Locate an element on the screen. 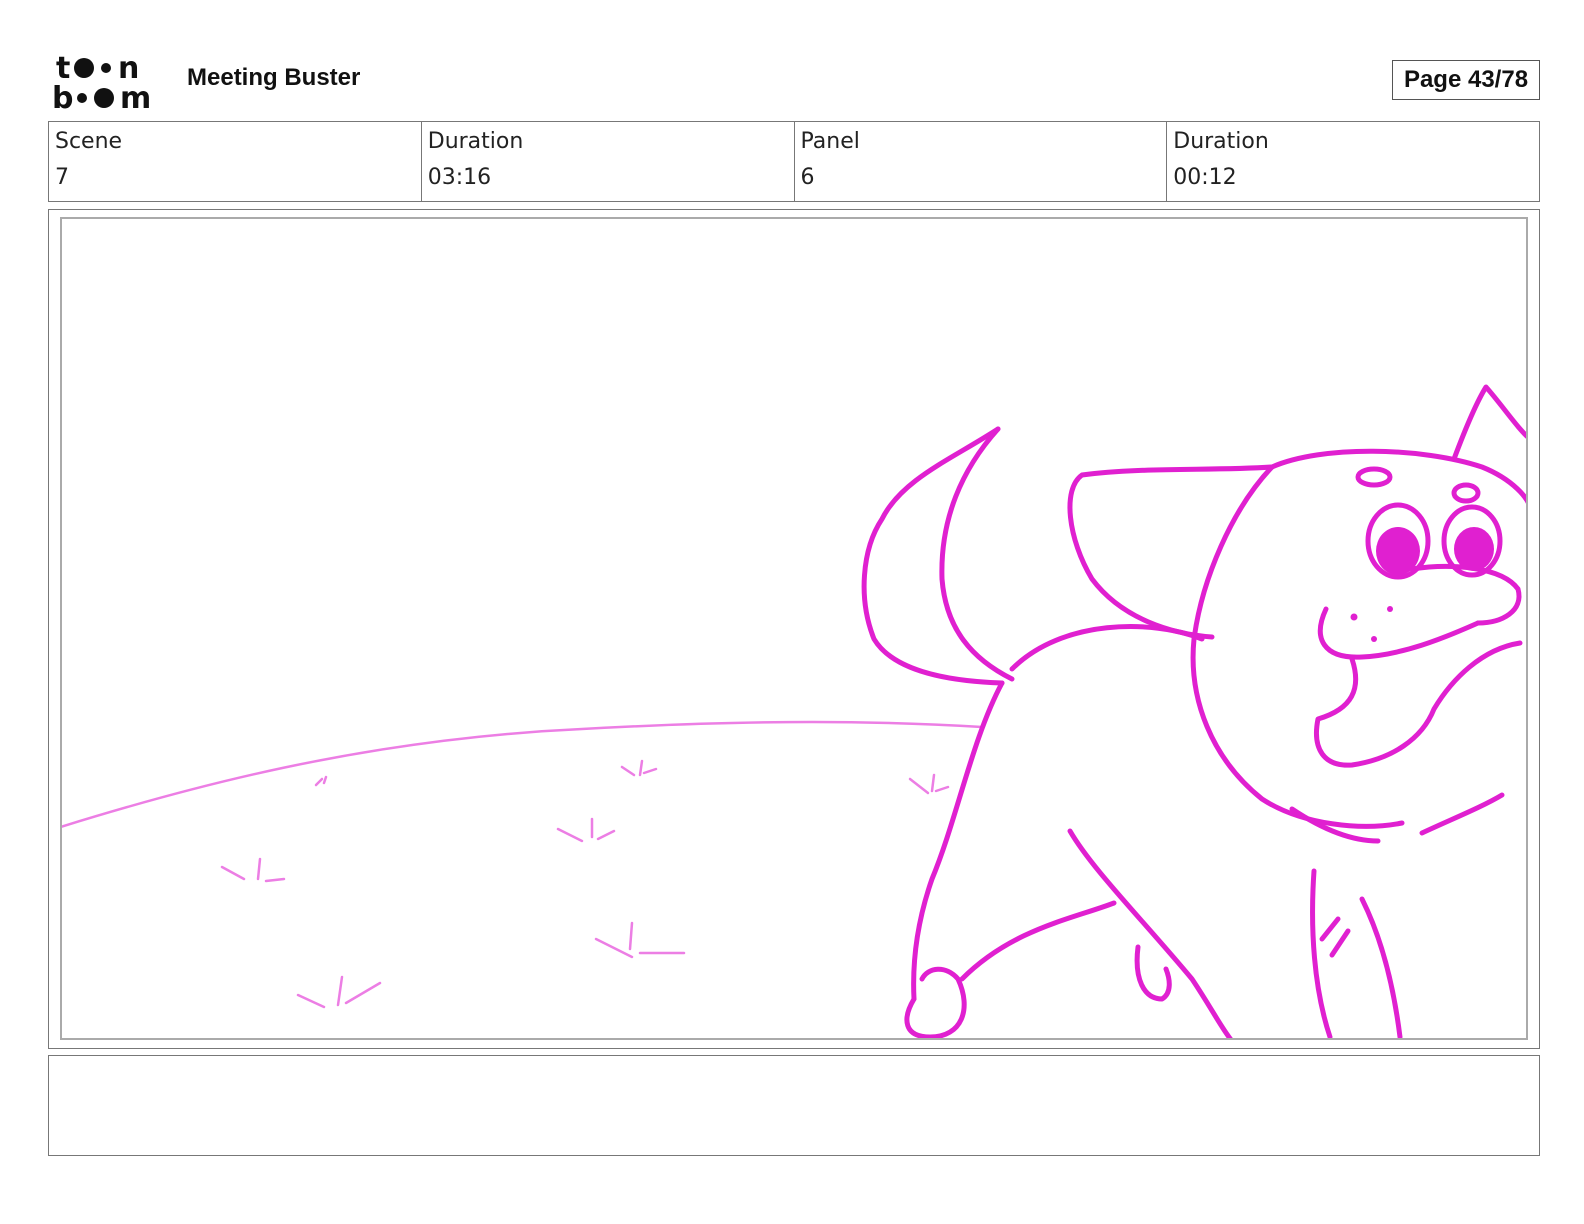  dog-ear is located at coordinates (1171, 552).